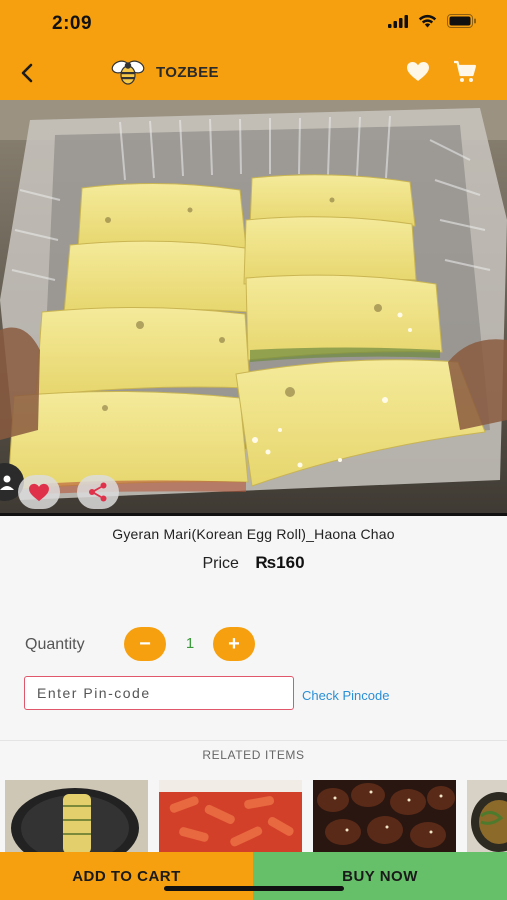  What do you see at coordinates (465, 71) in the screenshot?
I see `cart-icon` at bounding box center [465, 71].